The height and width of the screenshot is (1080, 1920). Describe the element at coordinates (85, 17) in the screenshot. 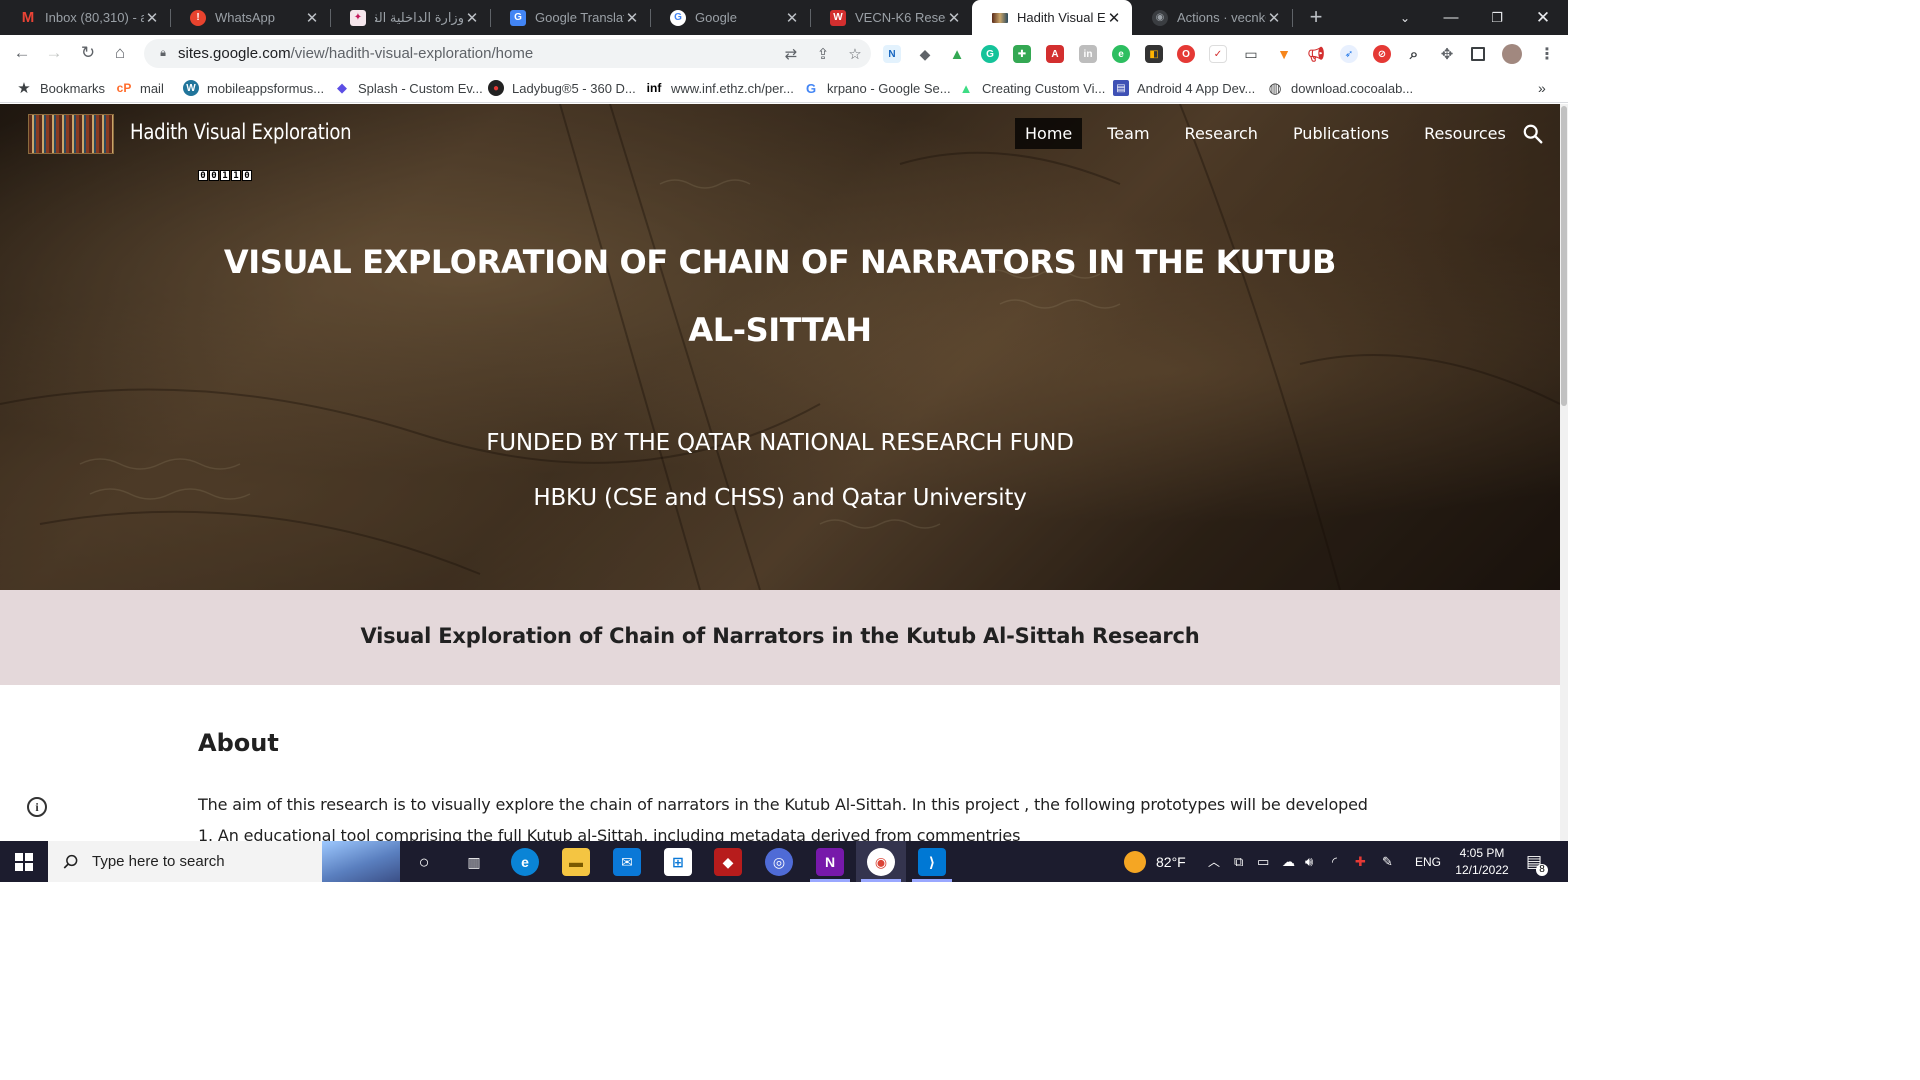

I see `tab-gmail: M Inbox (80,310) - a ✕` at that location.